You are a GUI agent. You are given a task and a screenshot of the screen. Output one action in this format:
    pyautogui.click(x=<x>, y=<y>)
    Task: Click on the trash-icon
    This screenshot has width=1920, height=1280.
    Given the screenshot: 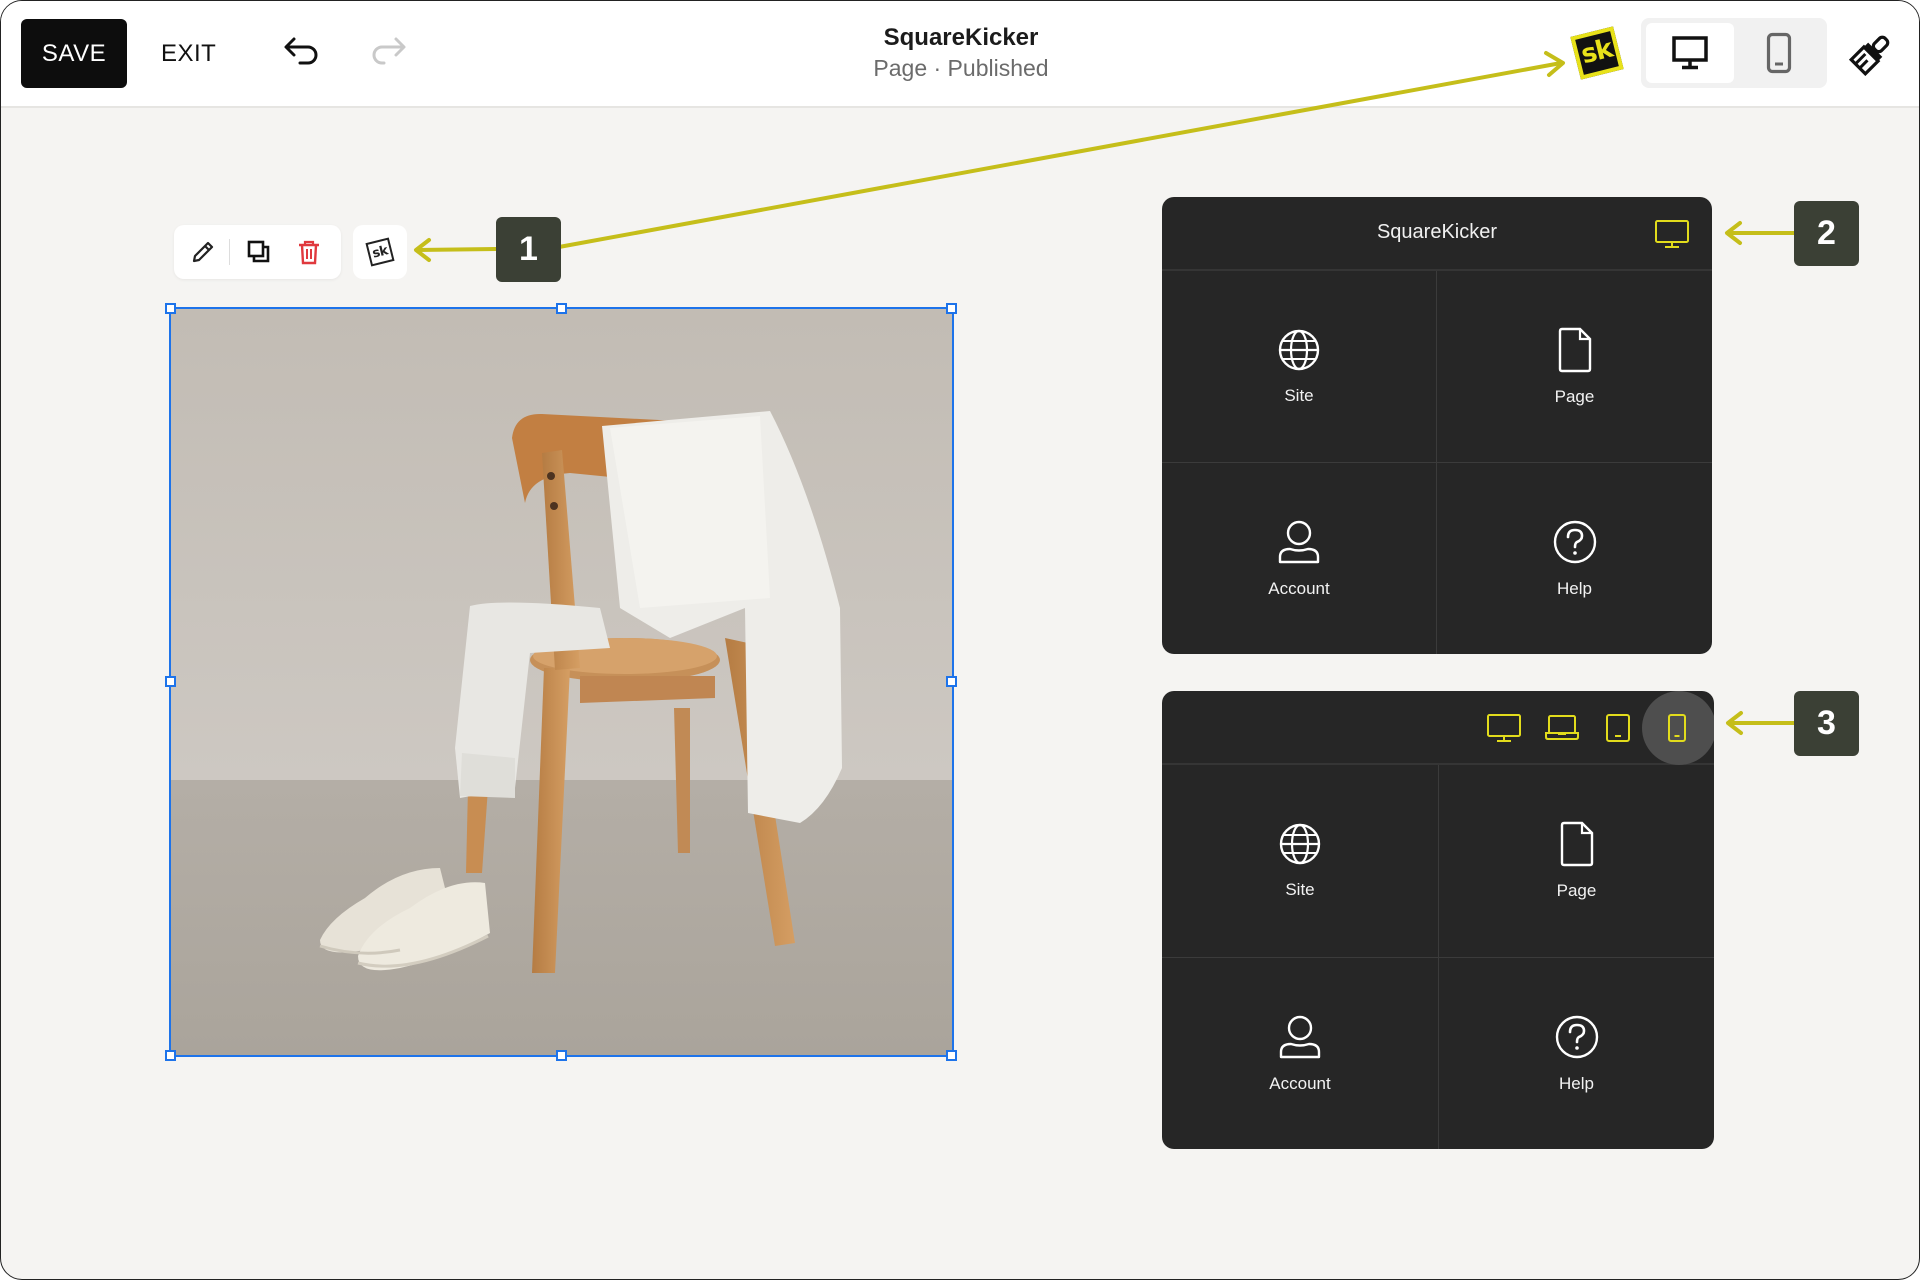 What is the action you would take?
    pyautogui.click(x=309, y=252)
    